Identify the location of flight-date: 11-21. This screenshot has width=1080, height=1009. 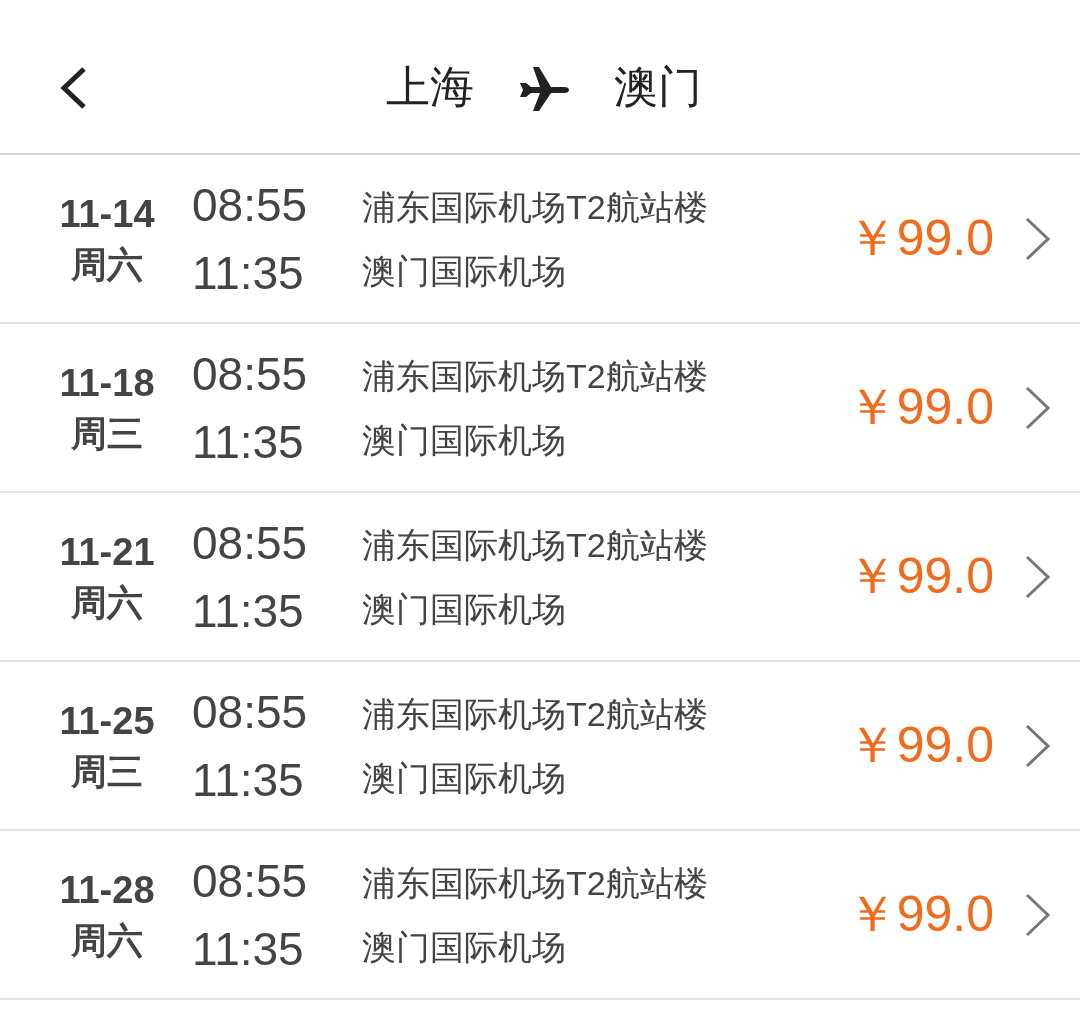
(107, 551).